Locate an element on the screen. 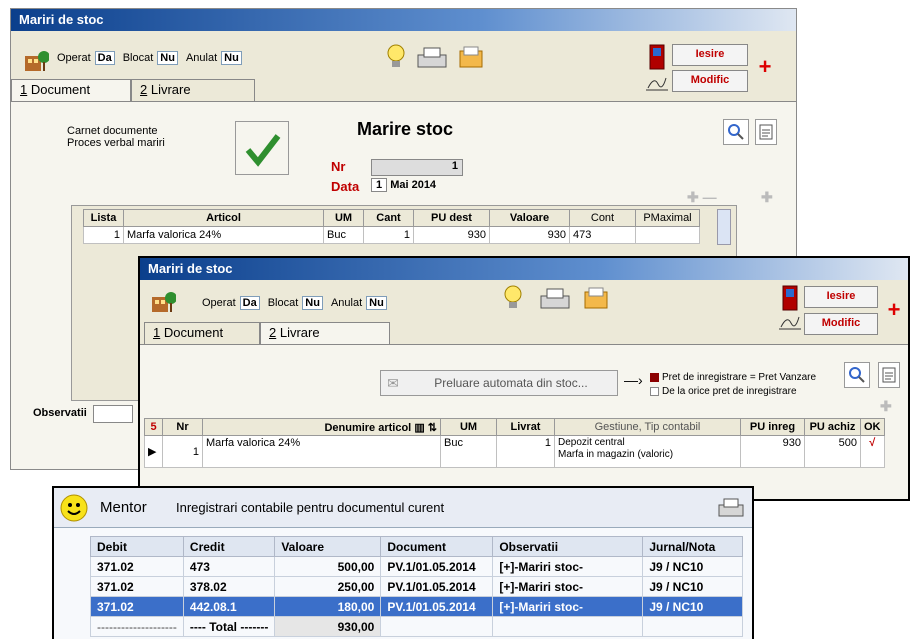  col-livrat: Livrat is located at coordinates (525, 427).